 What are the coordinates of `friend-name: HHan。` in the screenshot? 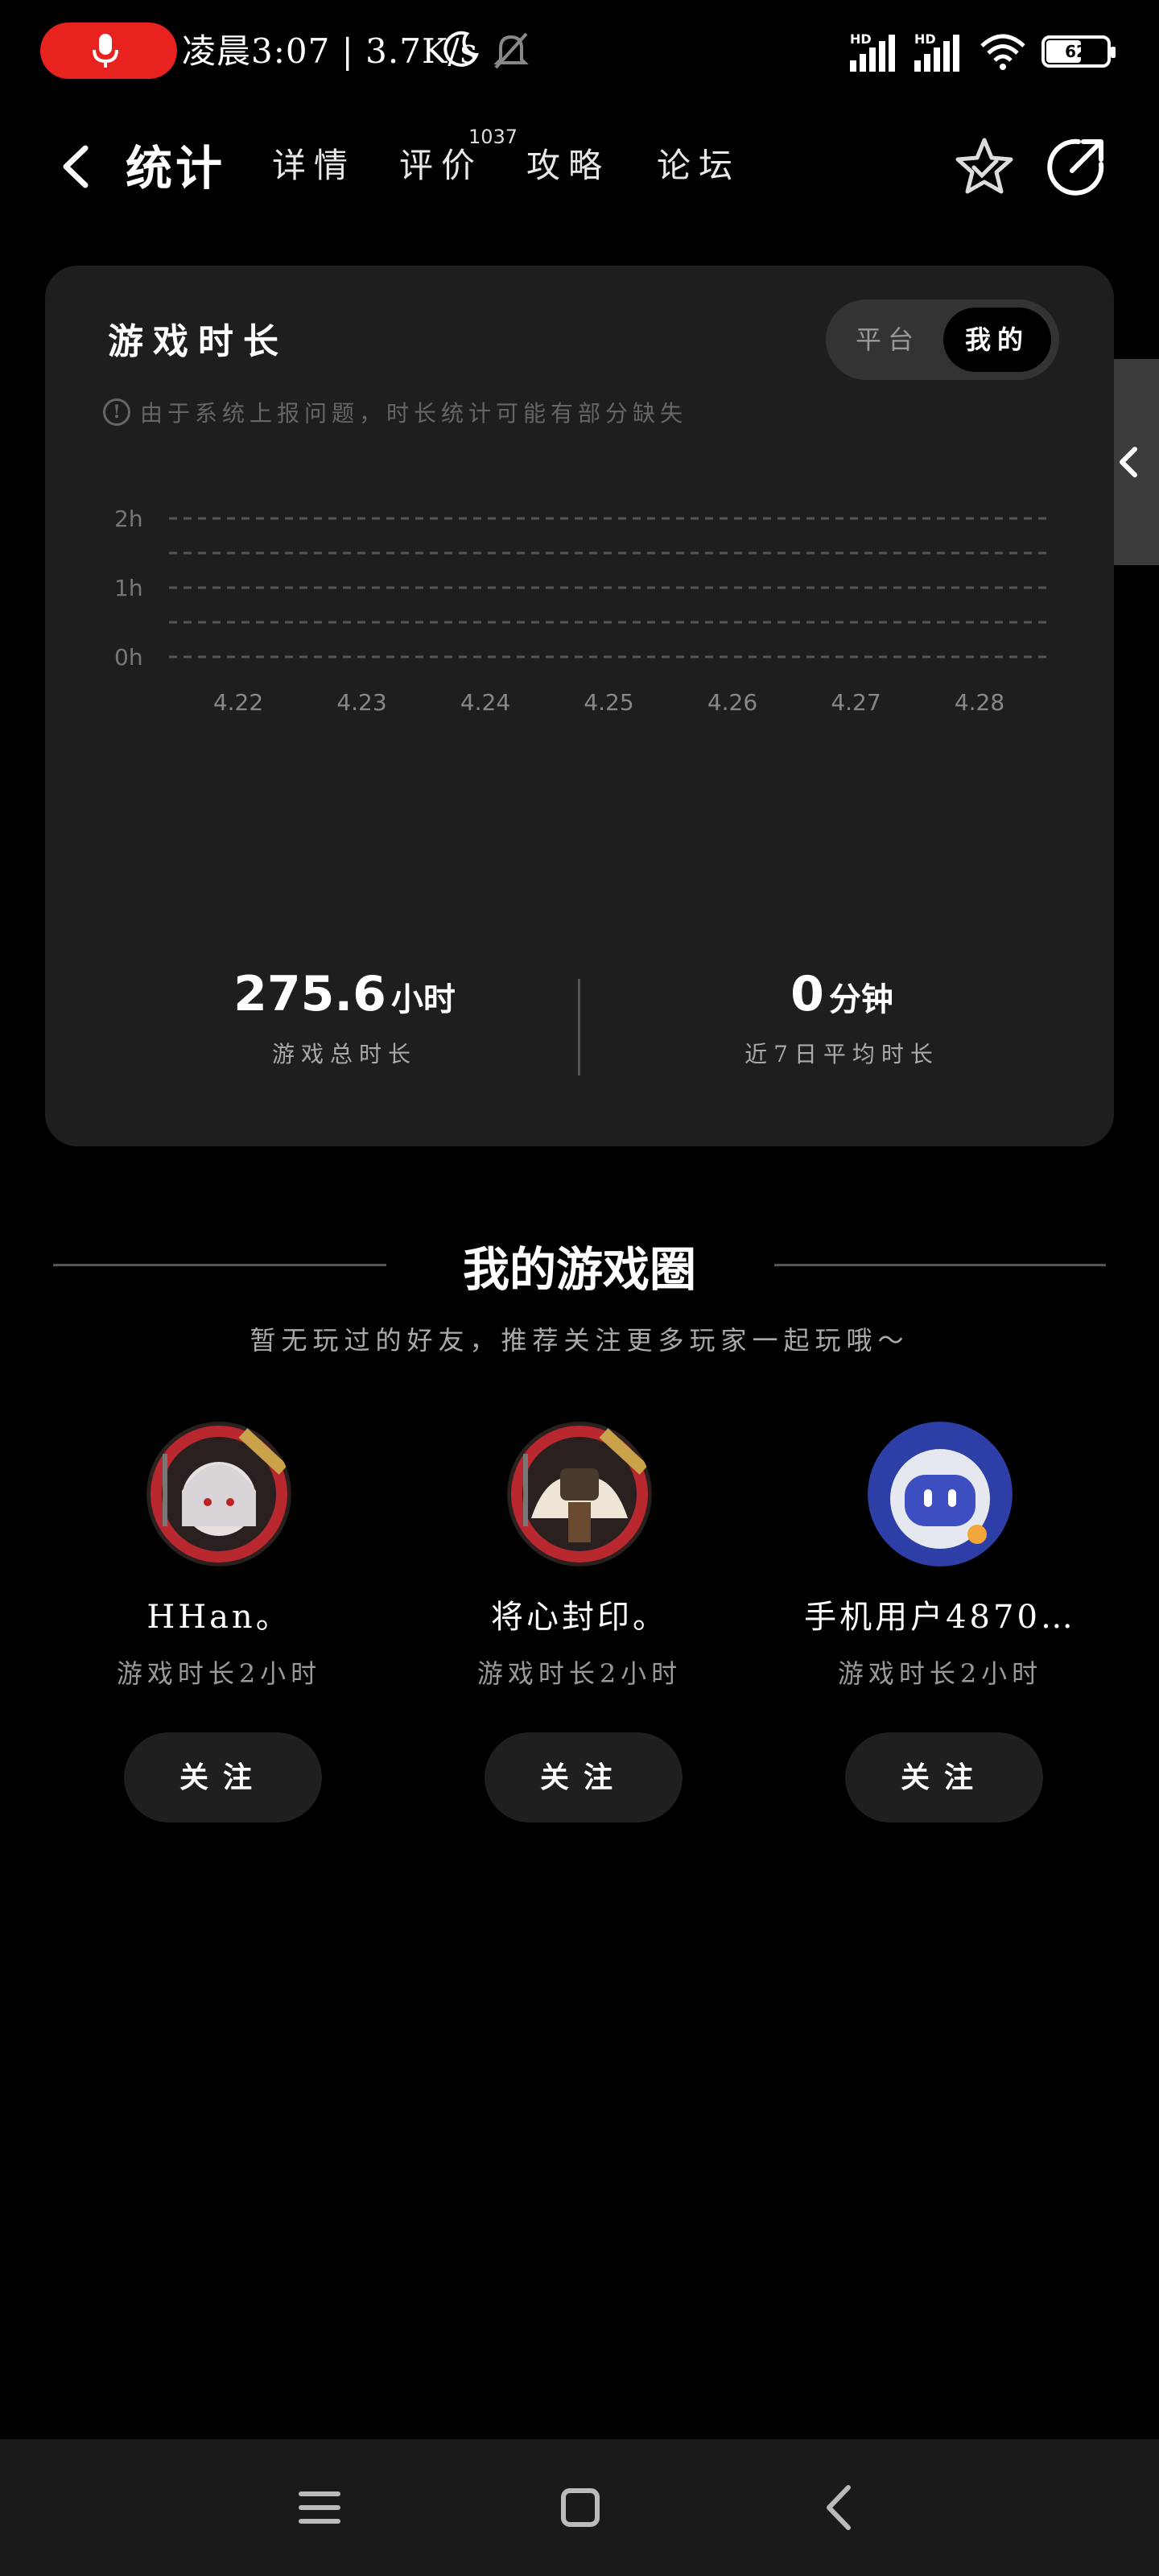 It's located at (218, 1617).